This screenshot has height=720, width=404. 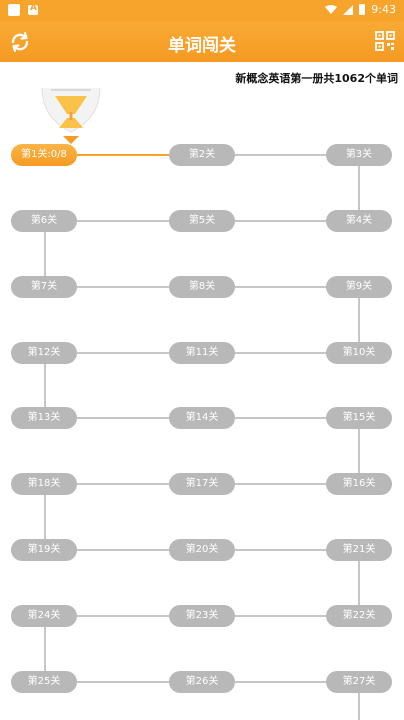 I want to click on level-button-5: 第5关, so click(x=202, y=221).